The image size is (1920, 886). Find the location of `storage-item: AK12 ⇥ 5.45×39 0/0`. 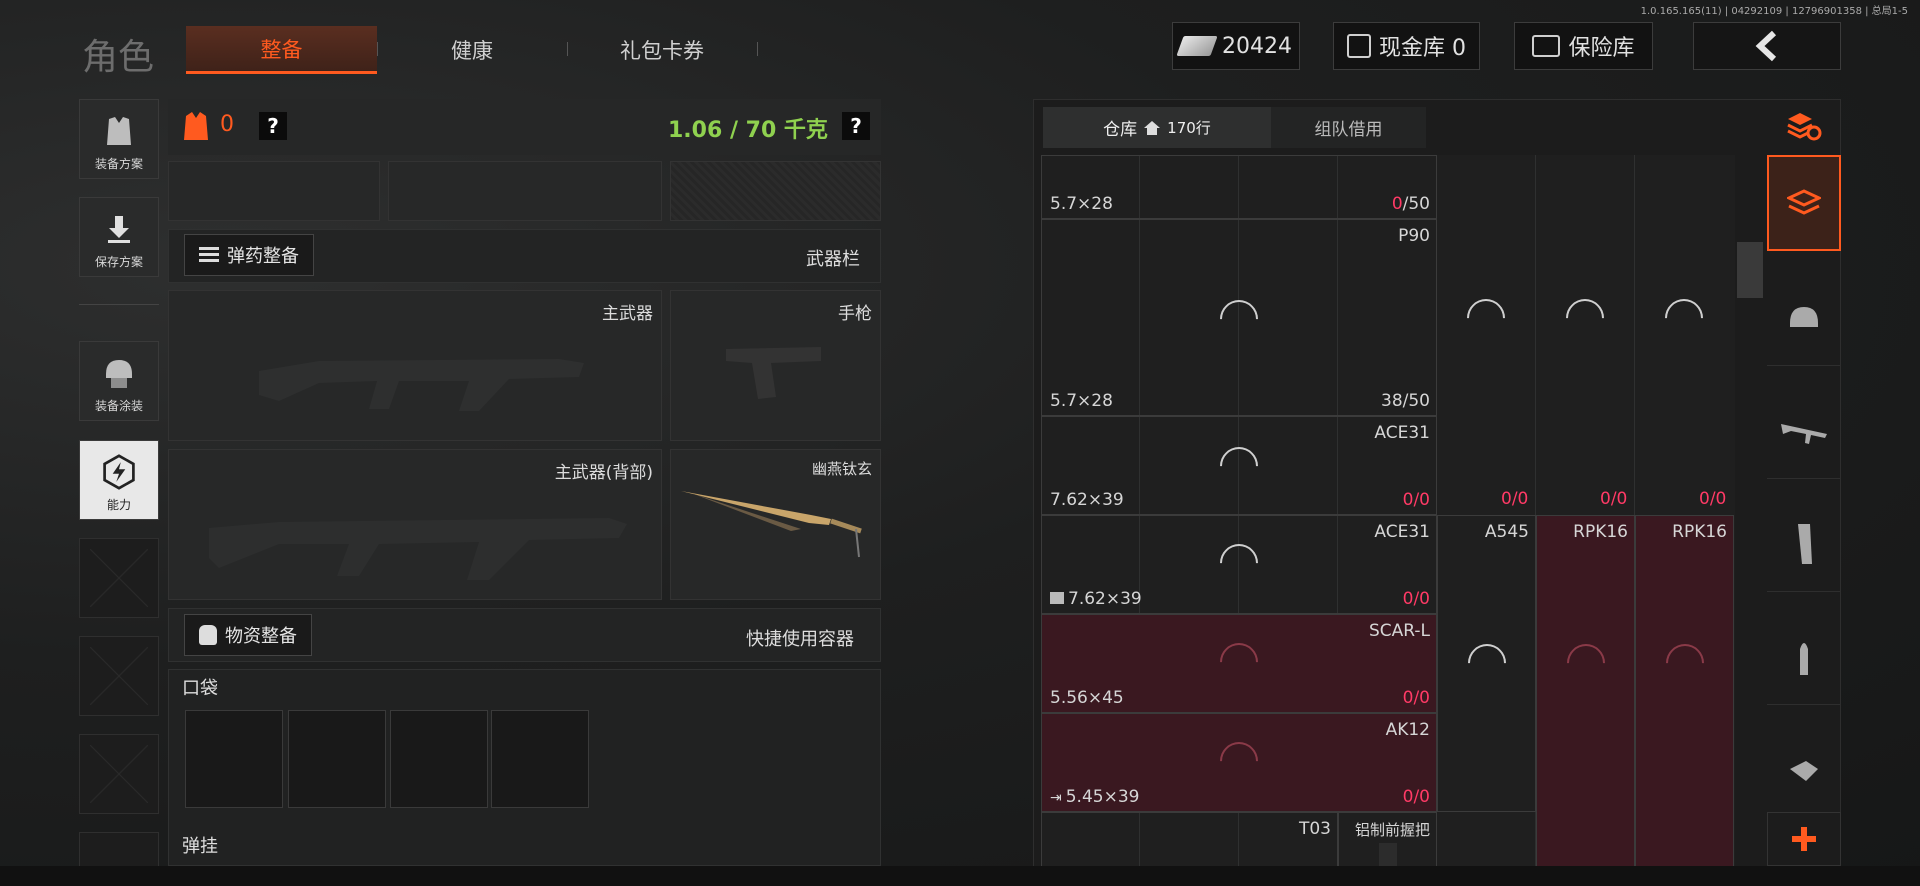

storage-item: AK12 ⇥ 5.45×39 0/0 is located at coordinates (1239, 762).